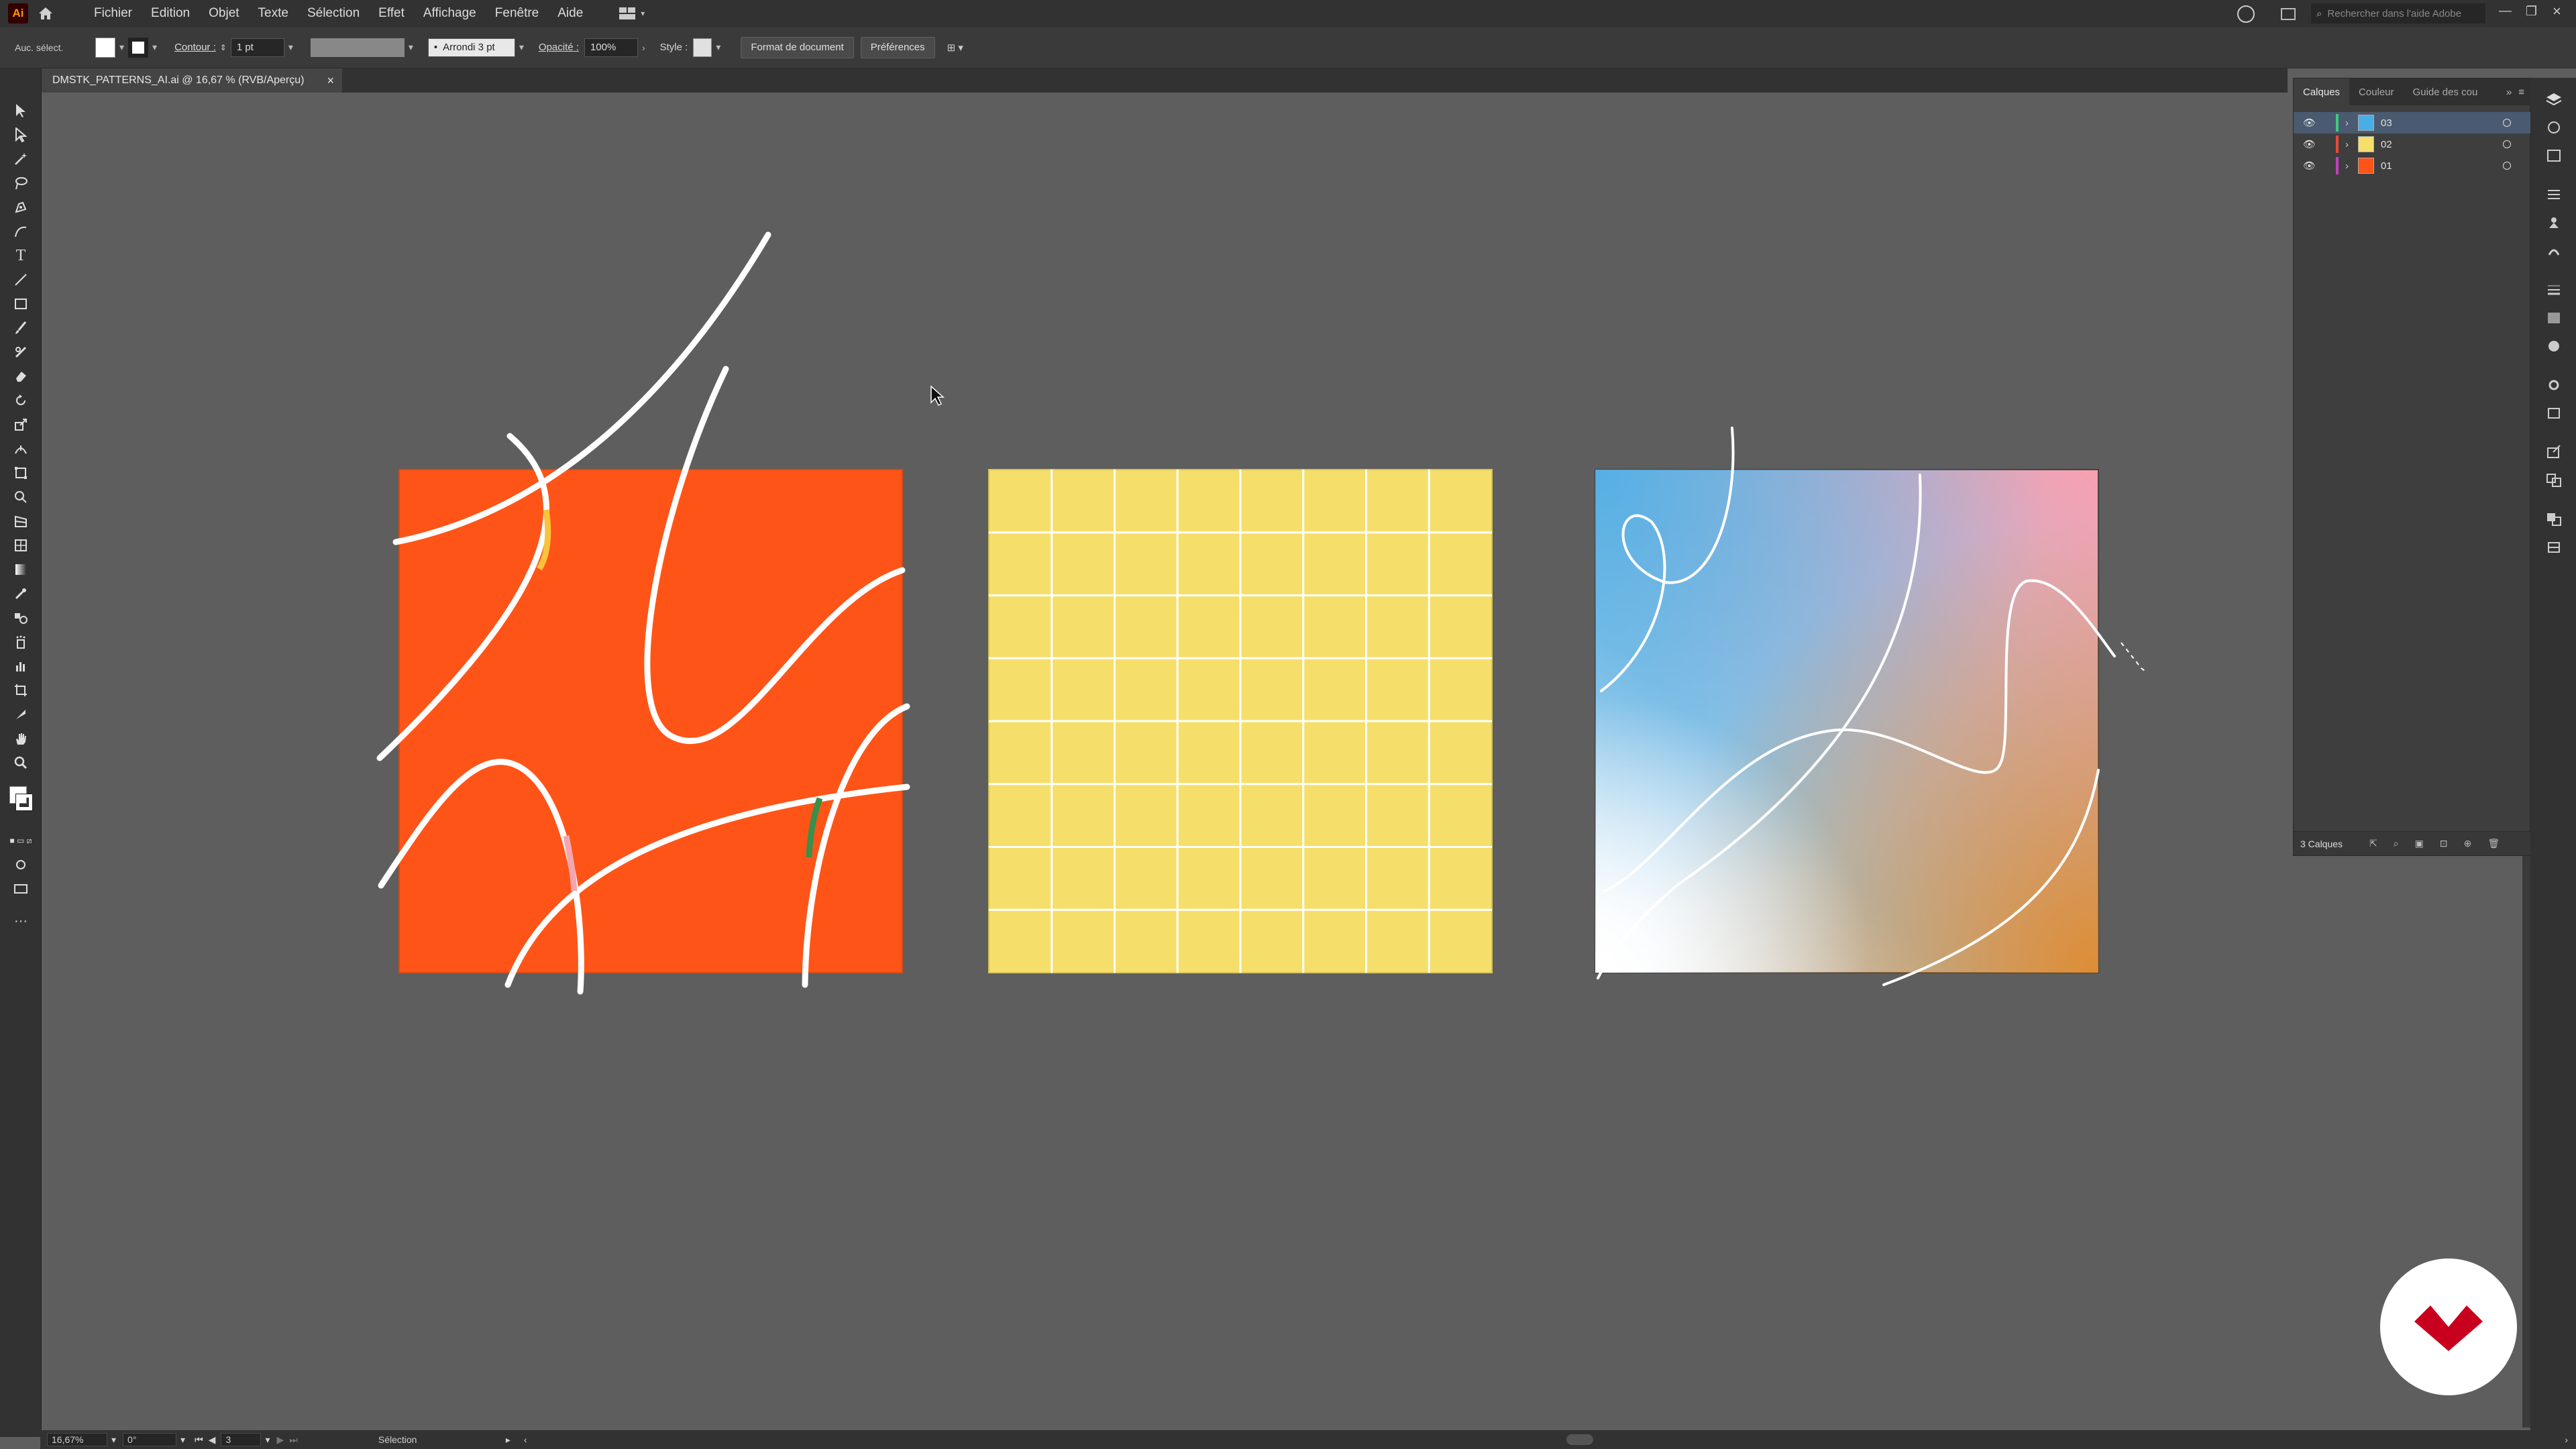 This screenshot has height=1449, width=2576. I want to click on rotation-field: 0°, so click(150, 1439).